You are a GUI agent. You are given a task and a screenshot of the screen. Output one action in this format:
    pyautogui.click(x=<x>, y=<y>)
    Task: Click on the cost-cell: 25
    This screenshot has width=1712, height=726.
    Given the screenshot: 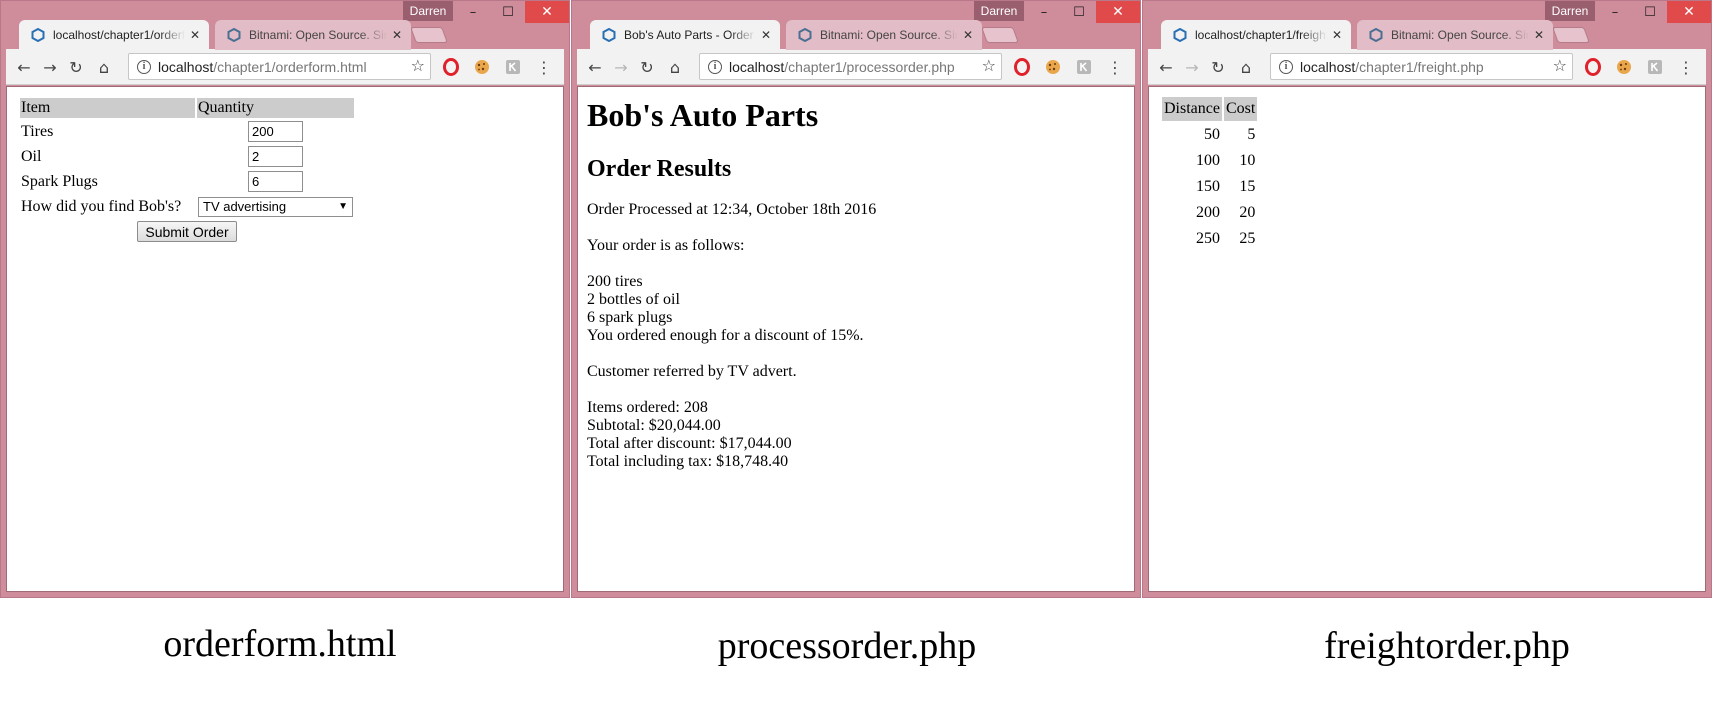 What is the action you would take?
    pyautogui.click(x=1247, y=238)
    